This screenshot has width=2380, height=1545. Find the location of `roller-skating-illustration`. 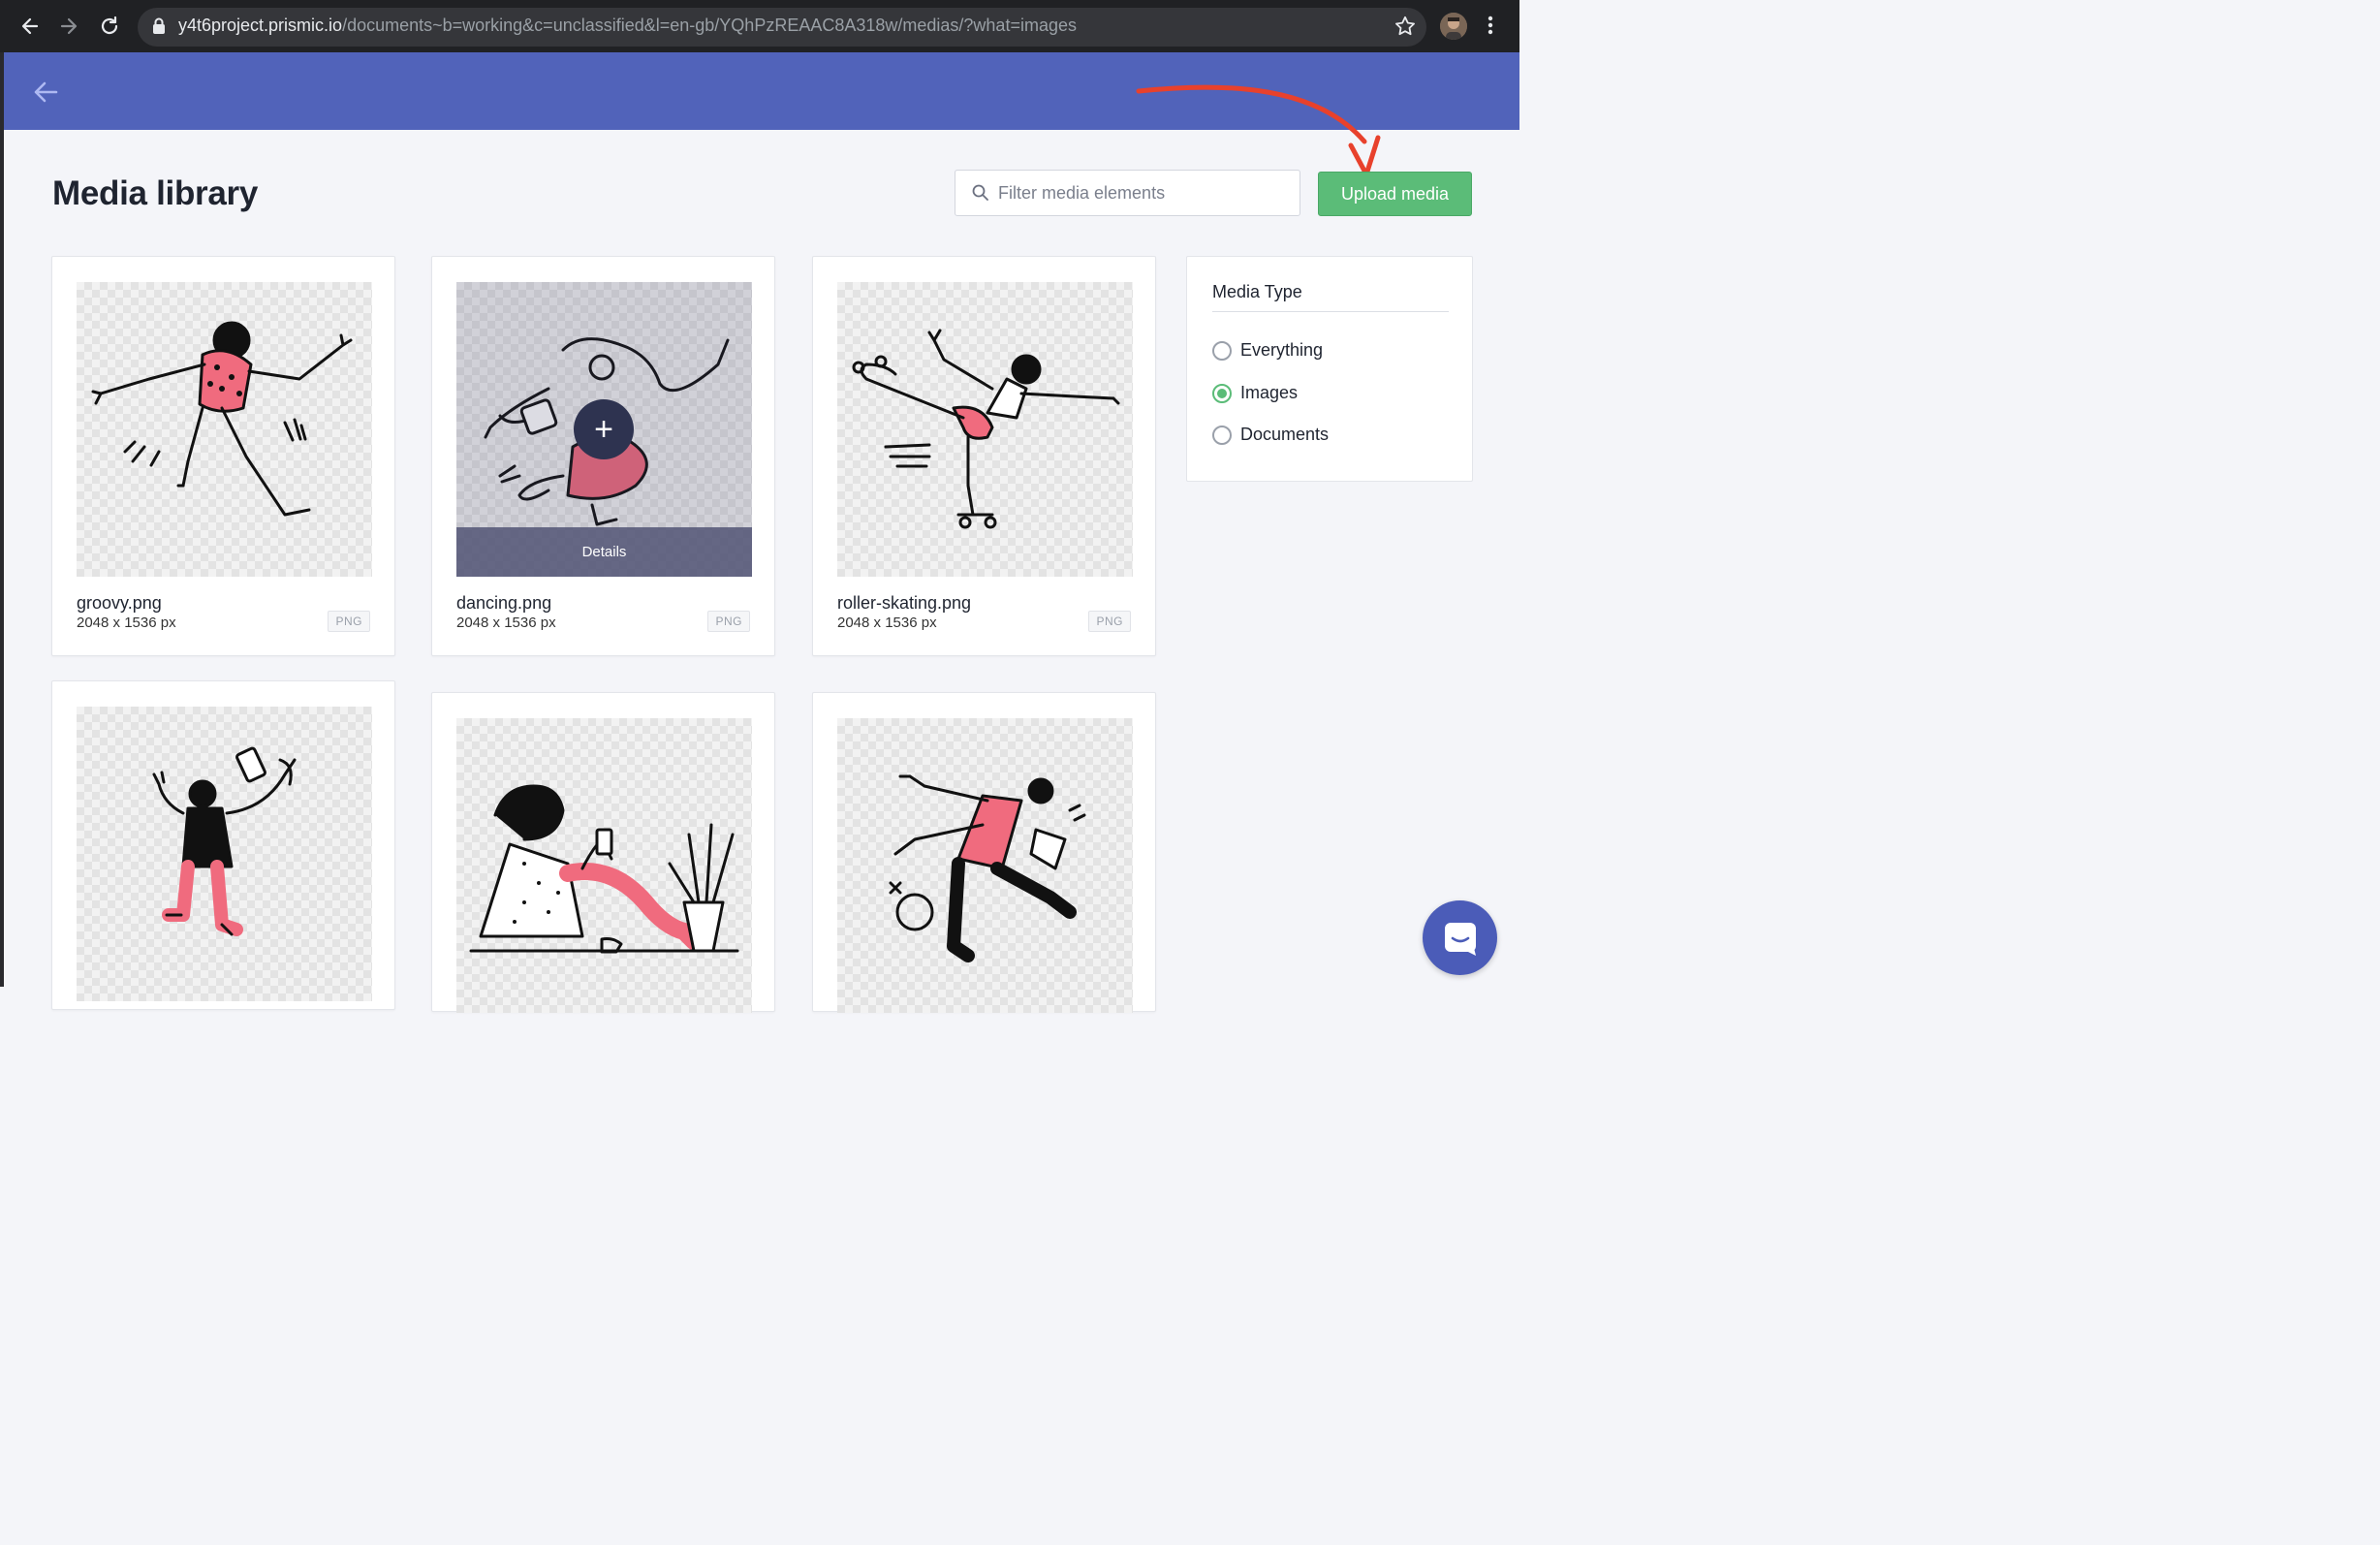

roller-skating-illustration is located at coordinates (986, 429).